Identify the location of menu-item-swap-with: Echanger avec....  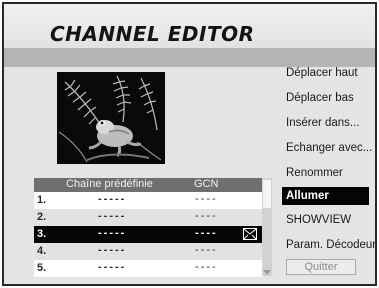
(327, 148).